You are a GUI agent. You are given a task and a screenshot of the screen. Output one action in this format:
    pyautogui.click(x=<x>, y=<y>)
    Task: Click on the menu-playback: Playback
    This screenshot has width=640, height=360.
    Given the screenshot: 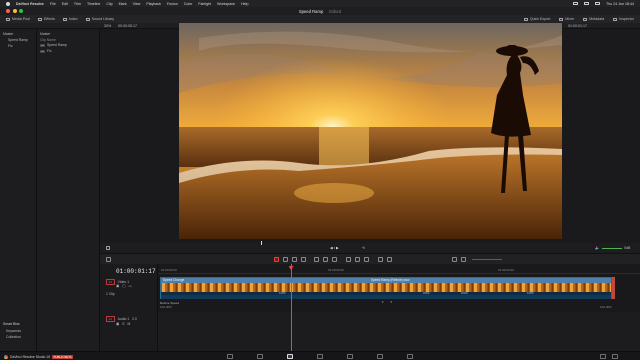 What is the action you would take?
    pyautogui.click(x=153, y=4)
    